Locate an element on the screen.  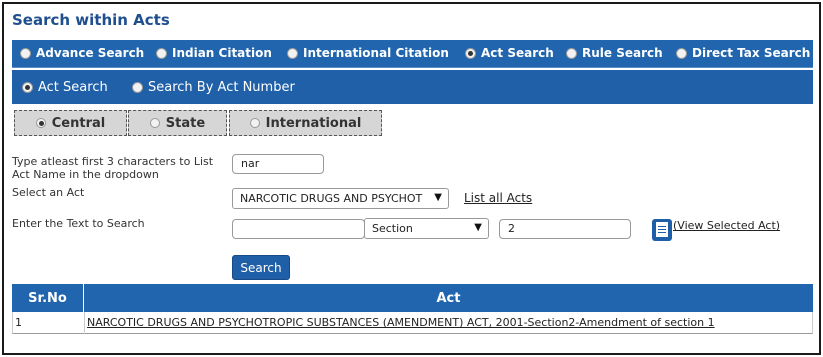
radio-act-search: Act Search is located at coordinates (509, 53).